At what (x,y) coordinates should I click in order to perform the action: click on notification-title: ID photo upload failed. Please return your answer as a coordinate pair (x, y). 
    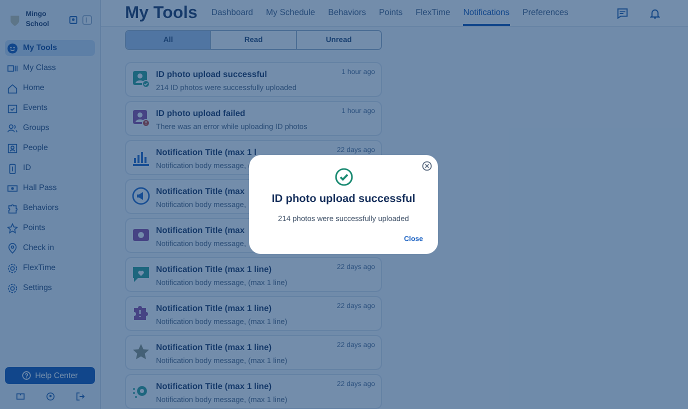
    Looking at the image, I should click on (201, 113).